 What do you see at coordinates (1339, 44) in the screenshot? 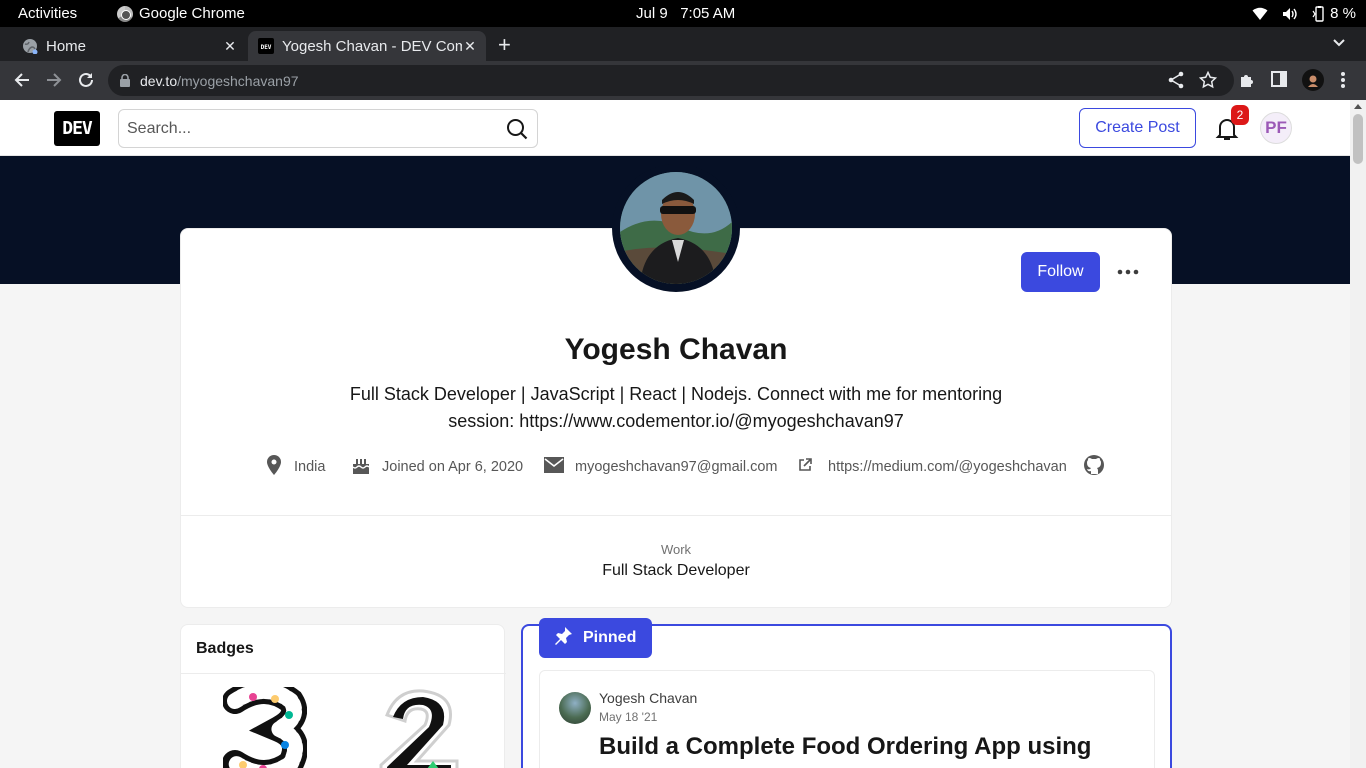
I see `tab-search-chevron-icon` at bounding box center [1339, 44].